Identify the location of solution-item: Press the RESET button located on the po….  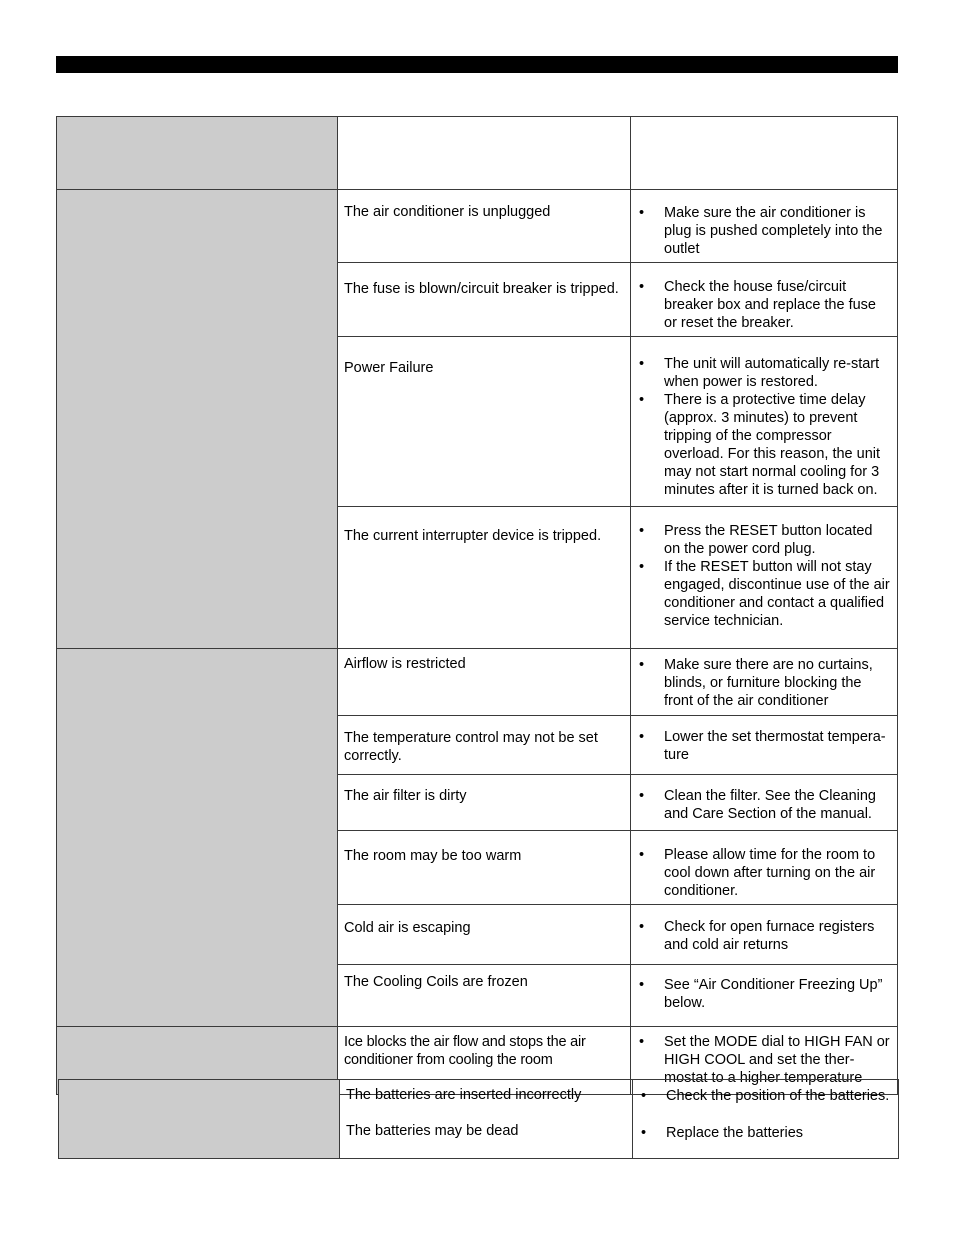
(764, 540).